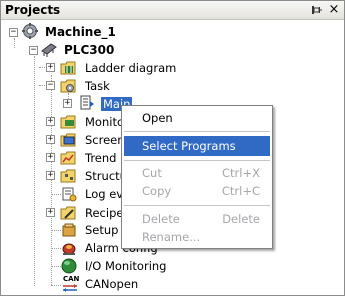 This screenshot has width=345, height=296. Describe the element at coordinates (197, 191) in the screenshot. I see `menu-item-copy: Copy Ctrl+C` at that location.